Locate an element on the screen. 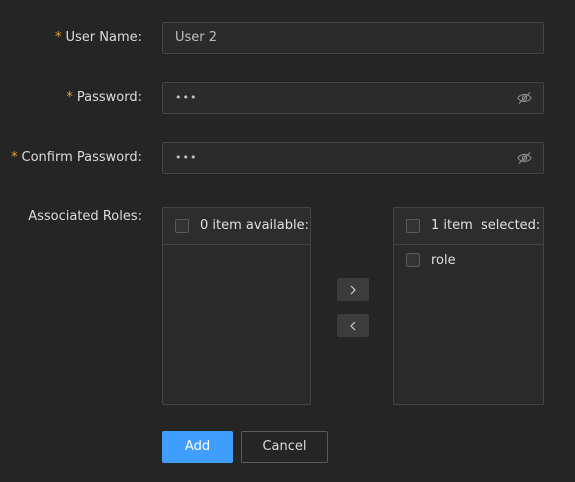  available-roles-header: 0 item available: is located at coordinates (236, 226).